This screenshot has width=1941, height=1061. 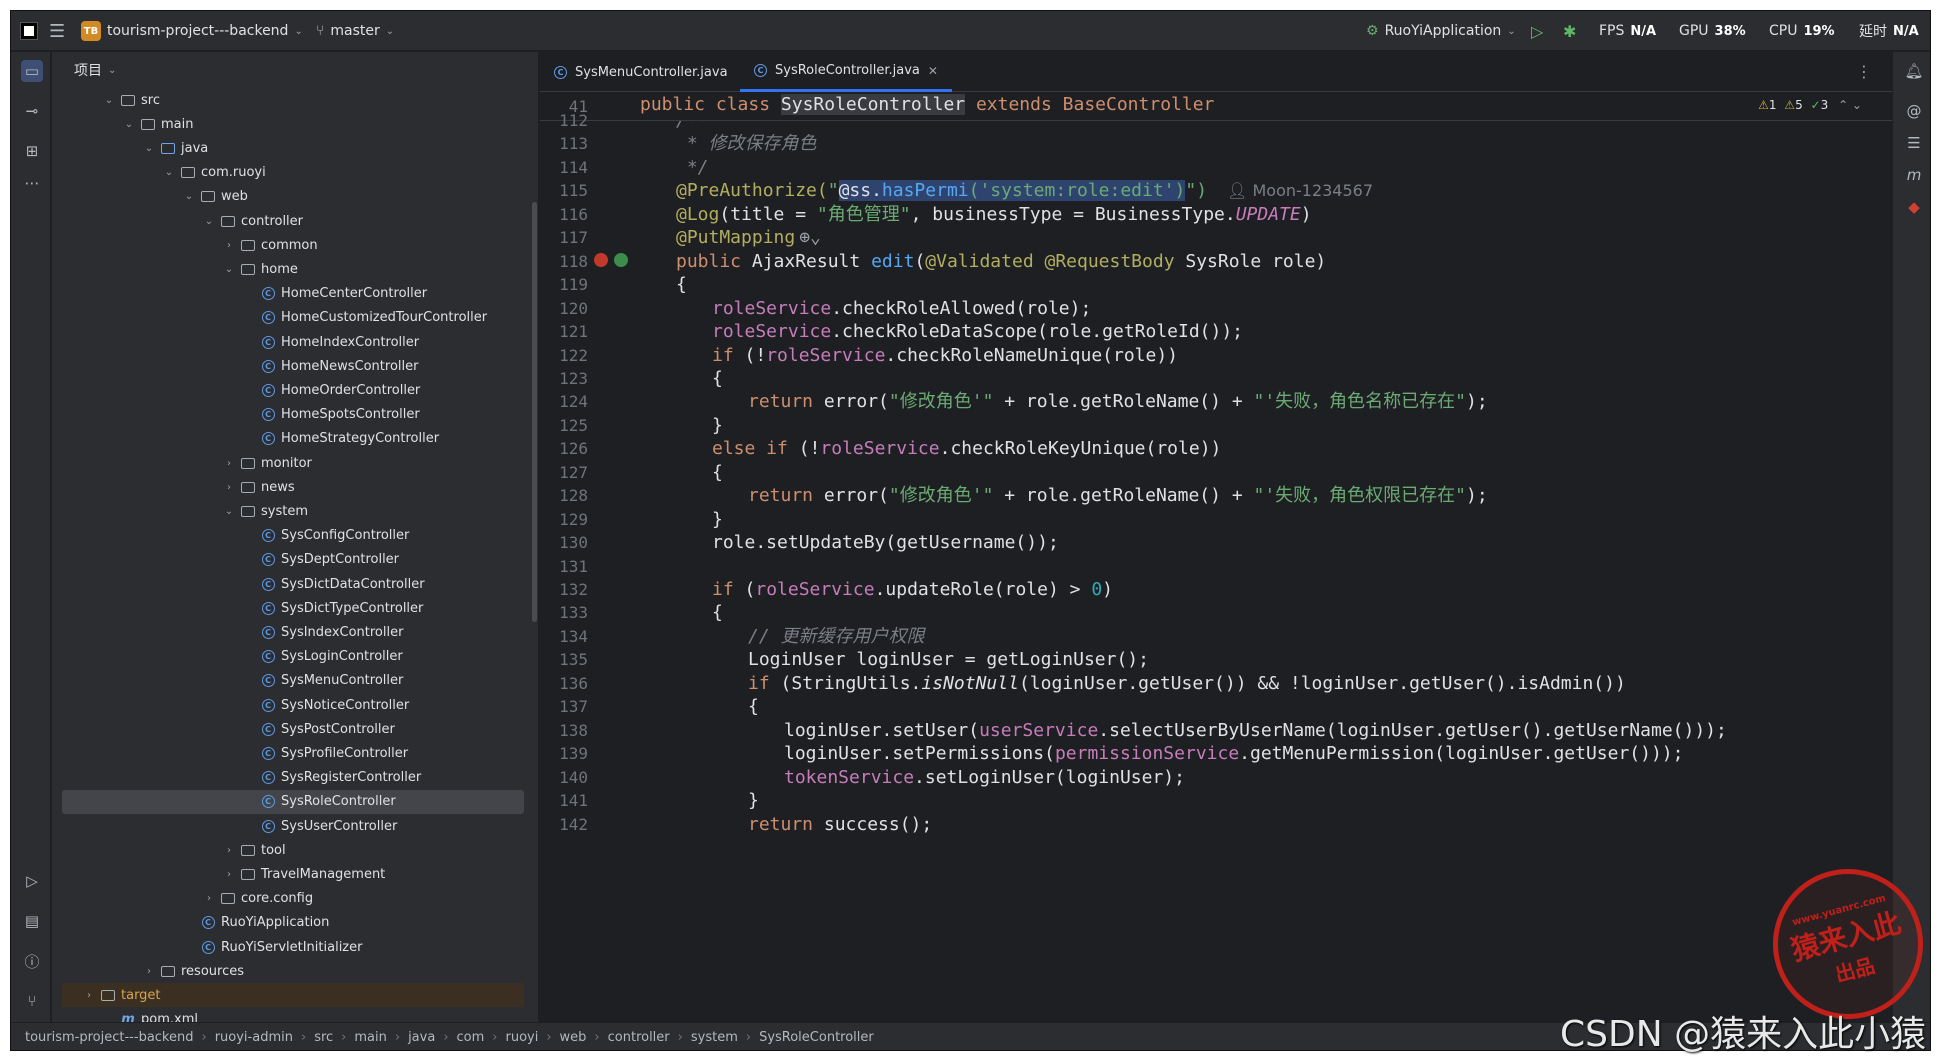 What do you see at coordinates (109, 1037) in the screenshot?
I see `breadcrumb-item: tourism-project---backend` at bounding box center [109, 1037].